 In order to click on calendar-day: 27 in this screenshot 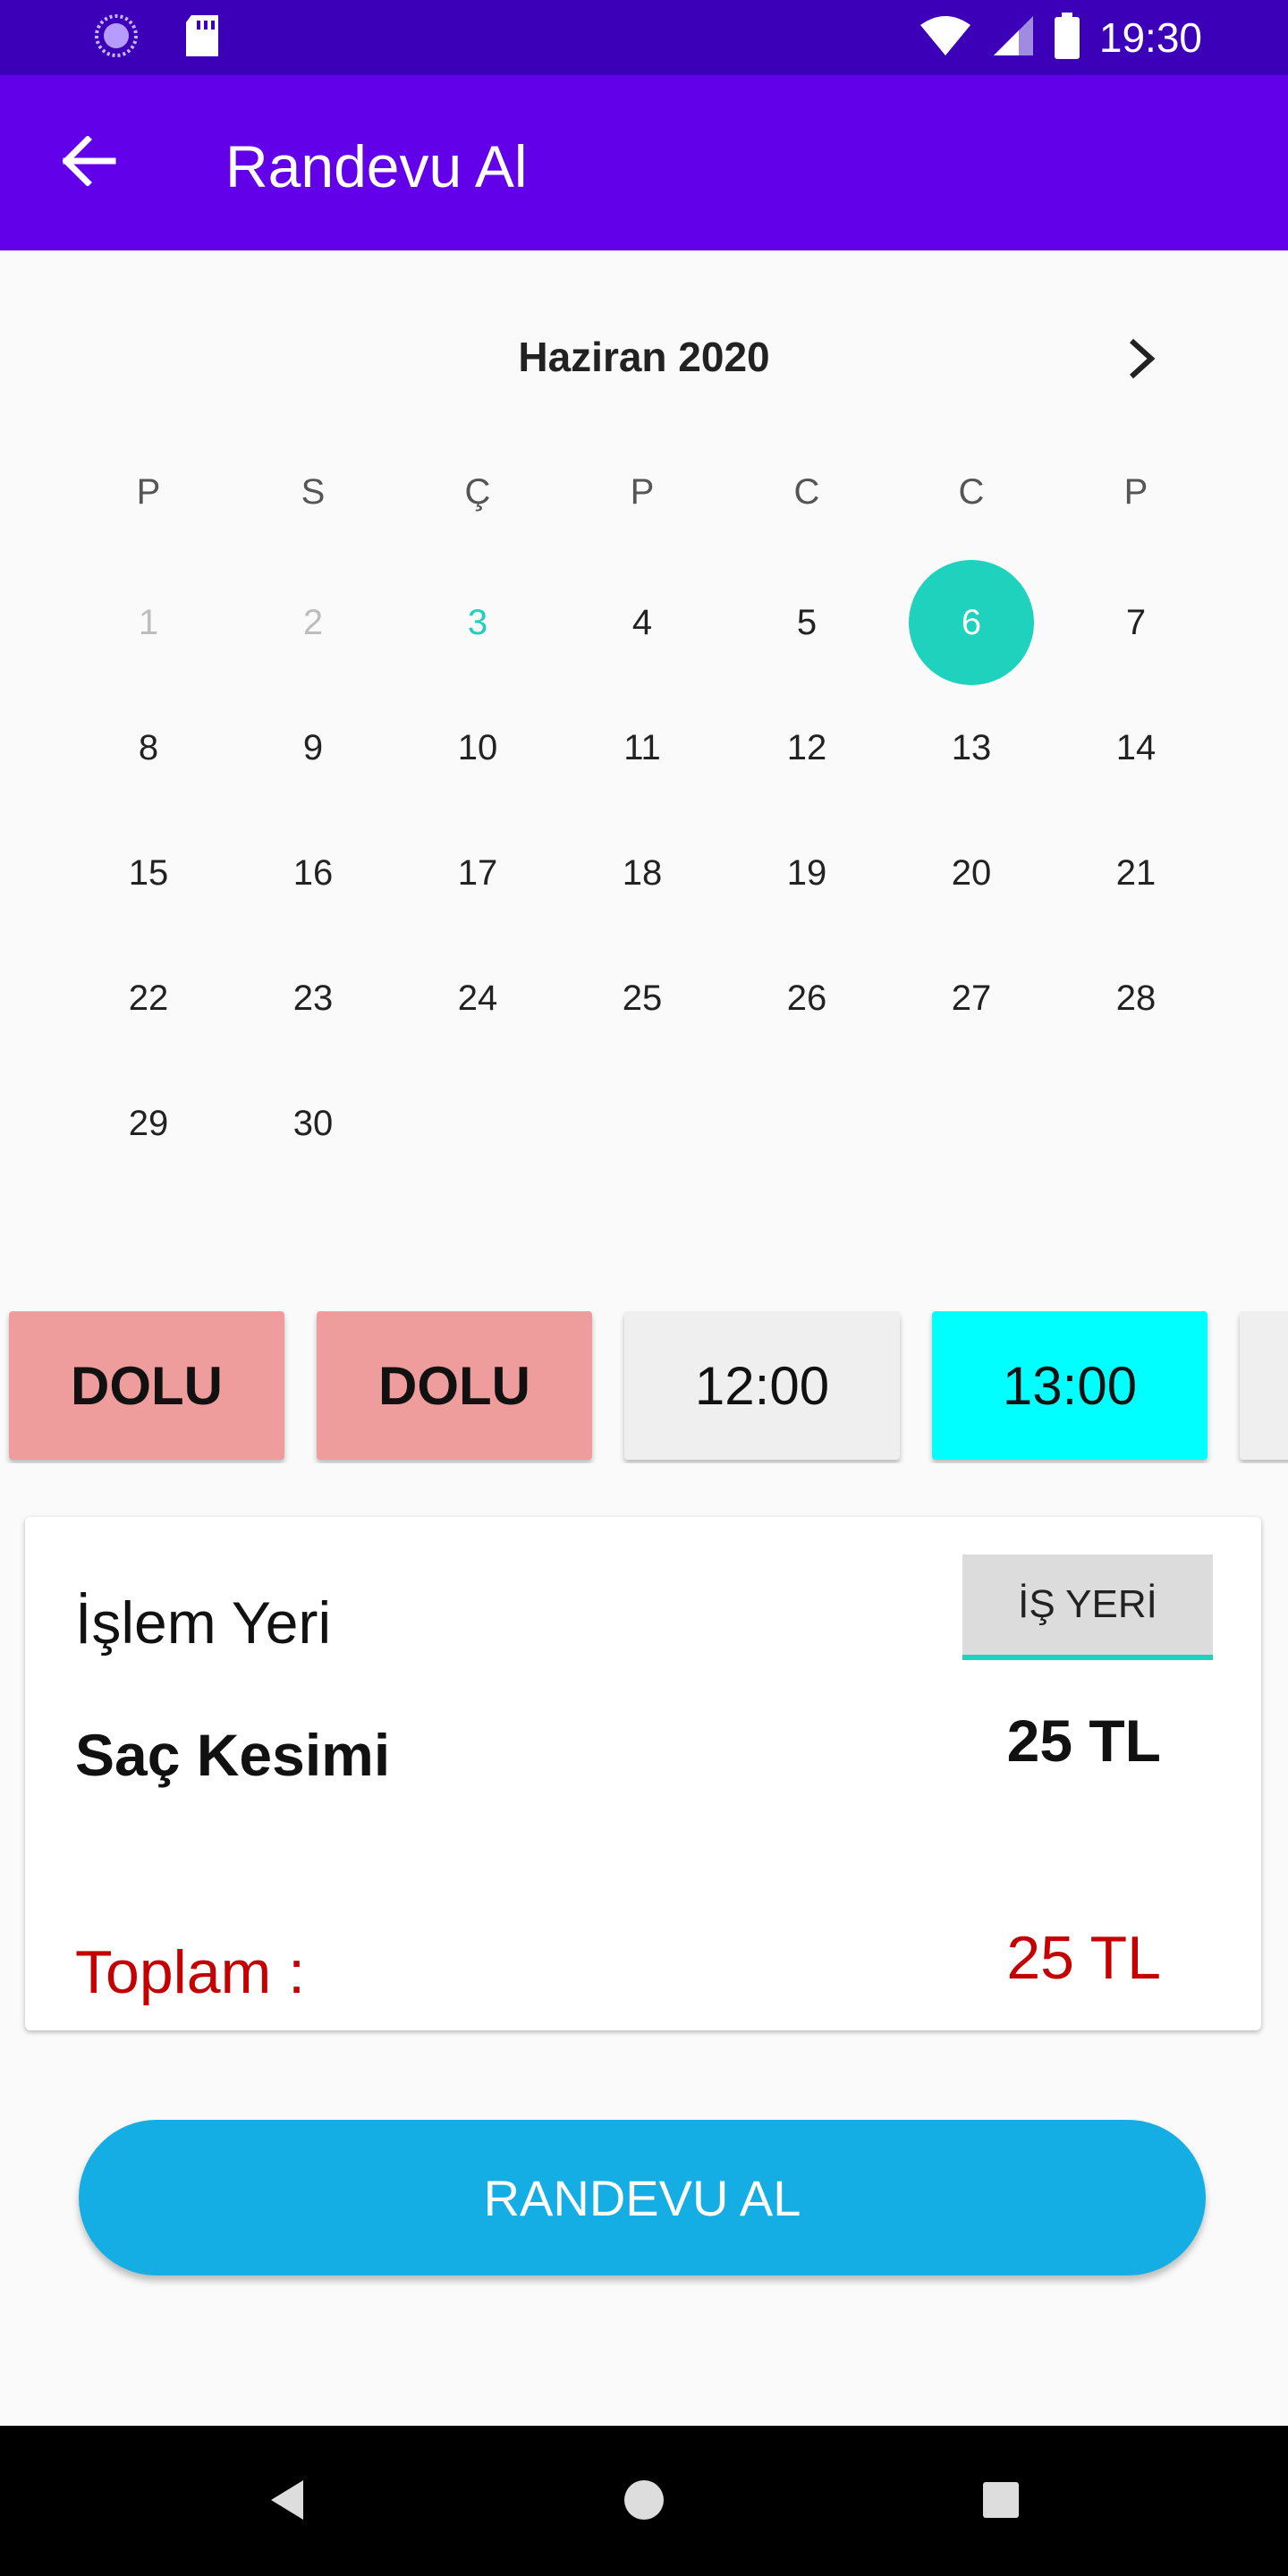, I will do `click(971, 998)`.